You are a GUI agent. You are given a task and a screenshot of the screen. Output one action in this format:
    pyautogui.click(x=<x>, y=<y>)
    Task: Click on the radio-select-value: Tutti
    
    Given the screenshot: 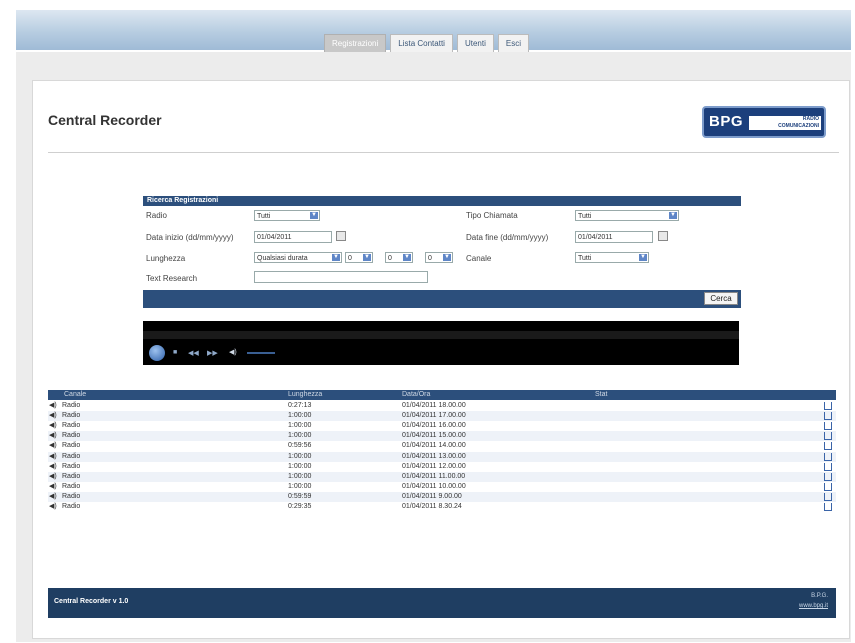 What is the action you would take?
    pyautogui.click(x=264, y=216)
    